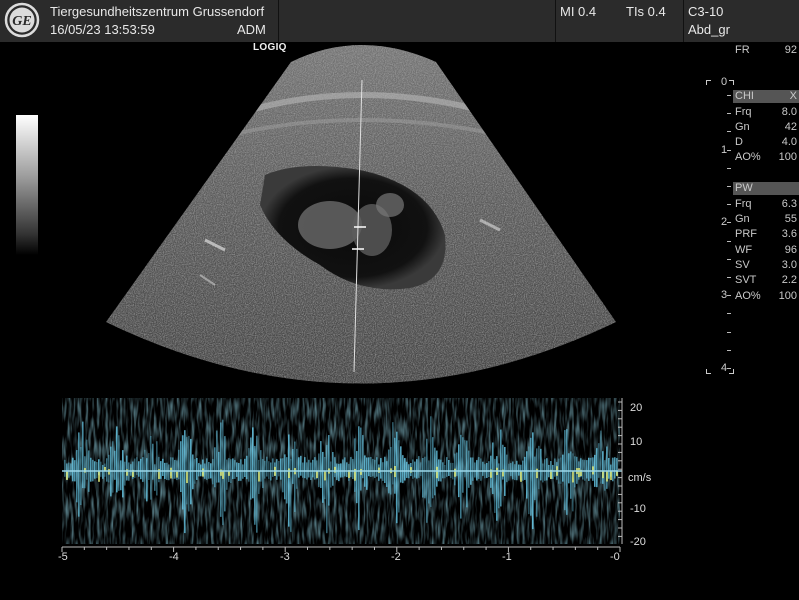 This screenshot has width=799, height=600. What do you see at coordinates (638, 509) in the screenshot?
I see `velocity-label: -10` at bounding box center [638, 509].